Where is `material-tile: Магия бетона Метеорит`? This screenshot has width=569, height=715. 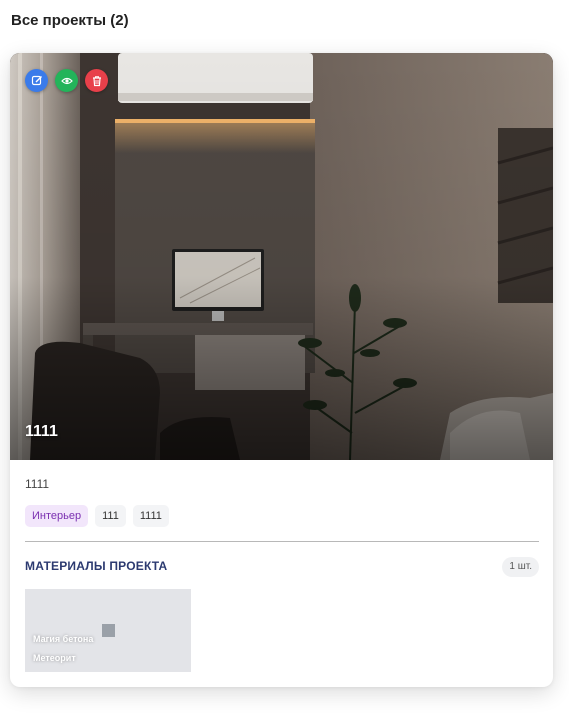
material-tile: Магия бетона Метеорит is located at coordinates (108, 630).